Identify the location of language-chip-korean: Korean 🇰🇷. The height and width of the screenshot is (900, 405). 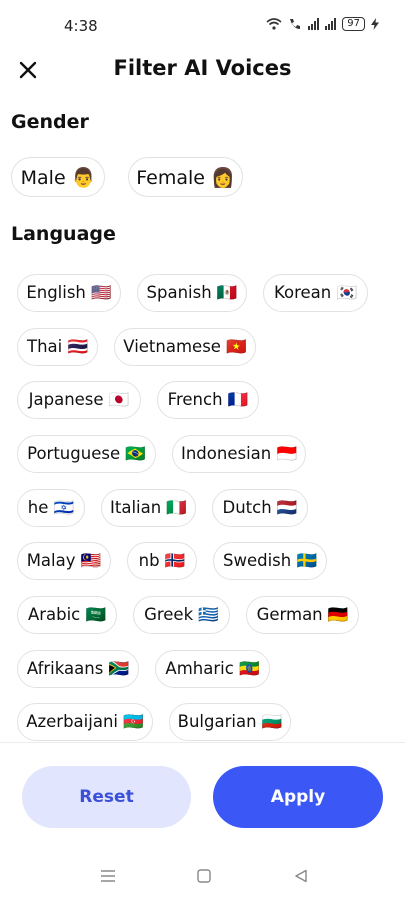
(315, 293).